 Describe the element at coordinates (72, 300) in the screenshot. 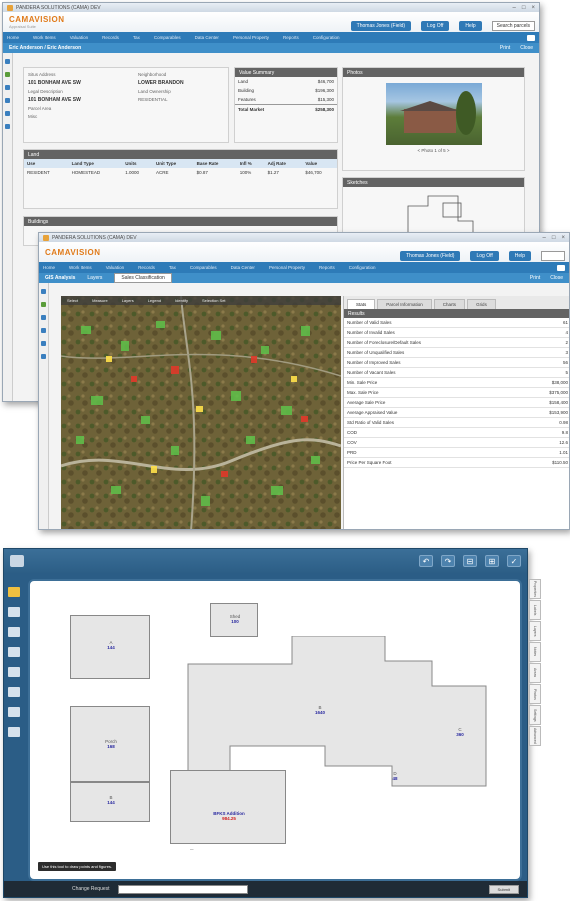

I see `map-tool-button: Select` at that location.